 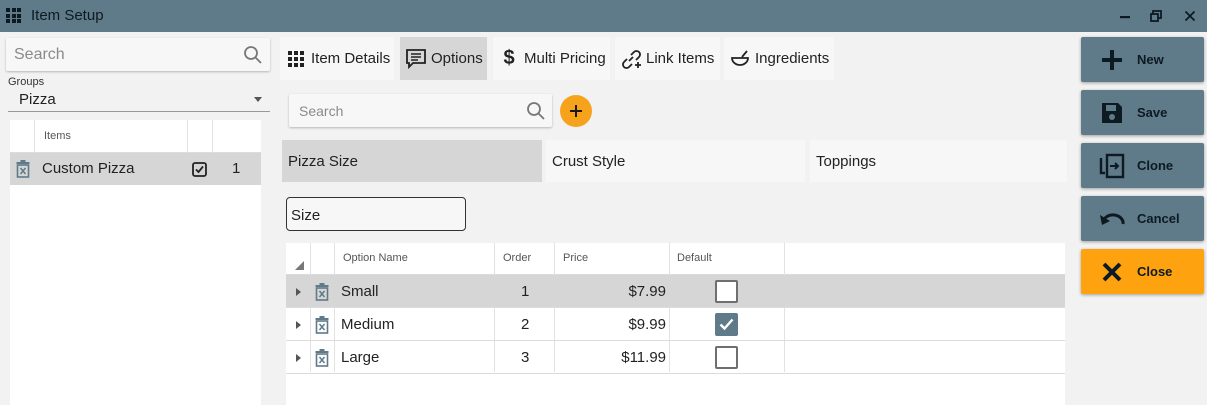 I want to click on option-order: 1, so click(x=525, y=291).